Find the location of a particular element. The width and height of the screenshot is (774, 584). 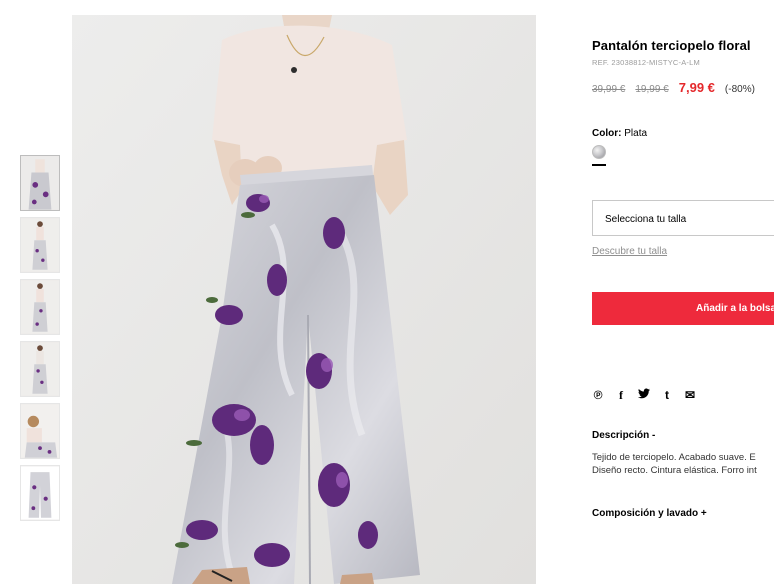

price-original: 39,99 € is located at coordinates (609, 89).